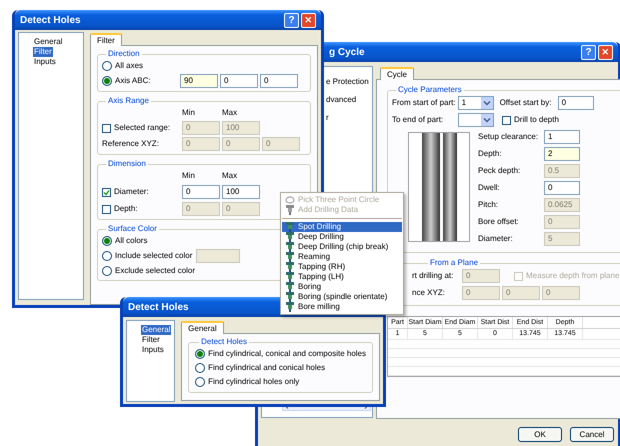 This screenshot has height=446, width=620. I want to click on tree-item: e Protection, so click(347, 82).